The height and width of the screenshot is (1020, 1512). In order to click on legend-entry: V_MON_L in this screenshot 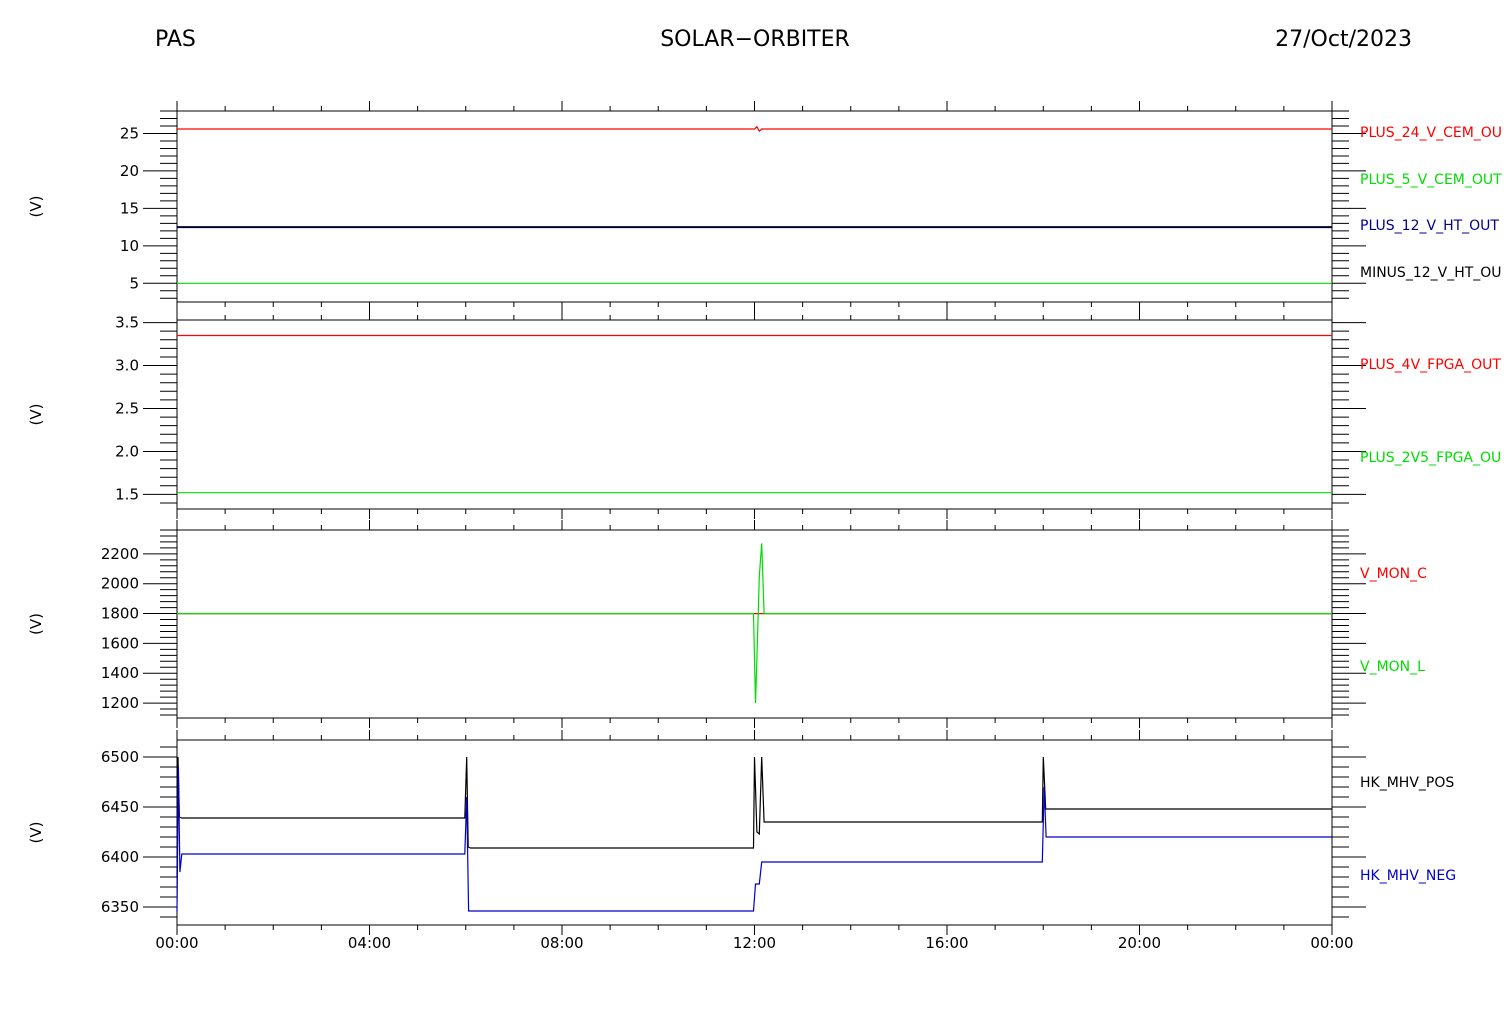, I will do `click(1392, 667)`.